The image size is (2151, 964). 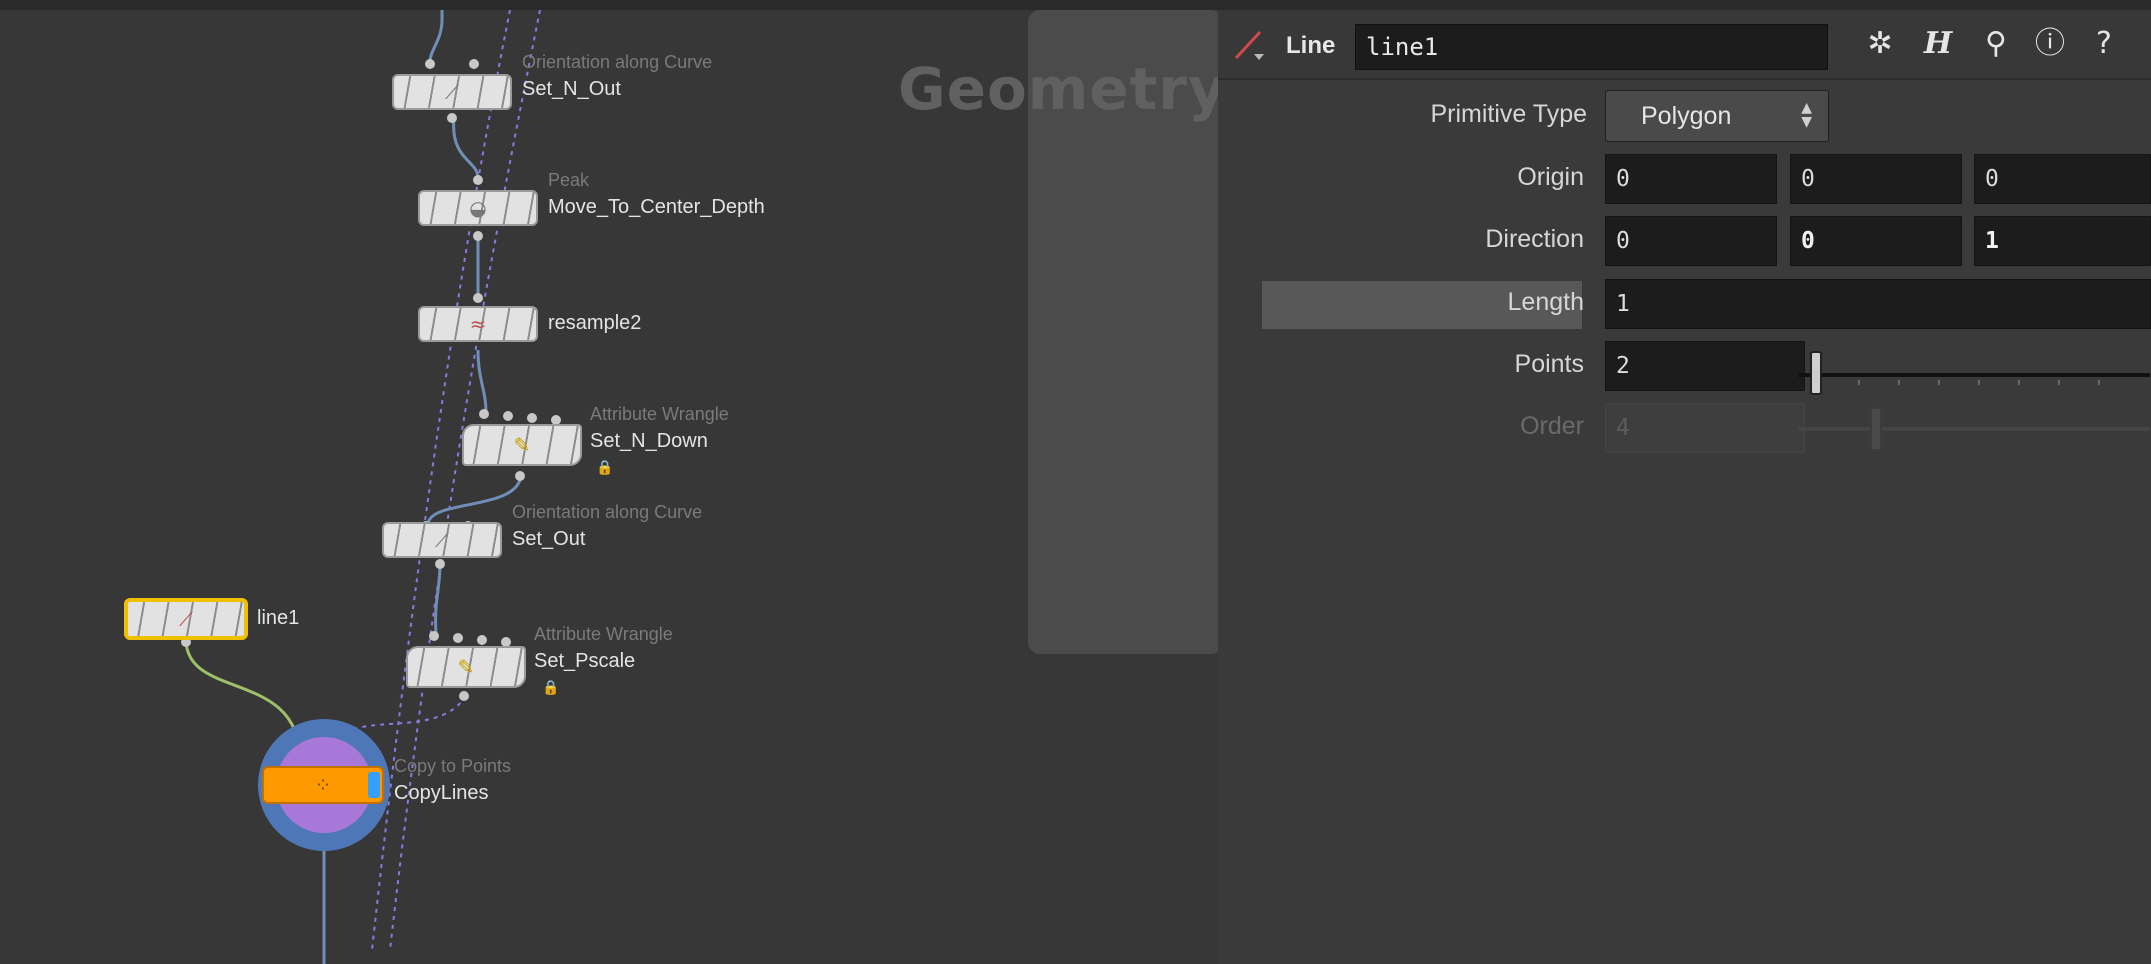 I want to click on node-name-label: CopyLines, so click(x=441, y=793).